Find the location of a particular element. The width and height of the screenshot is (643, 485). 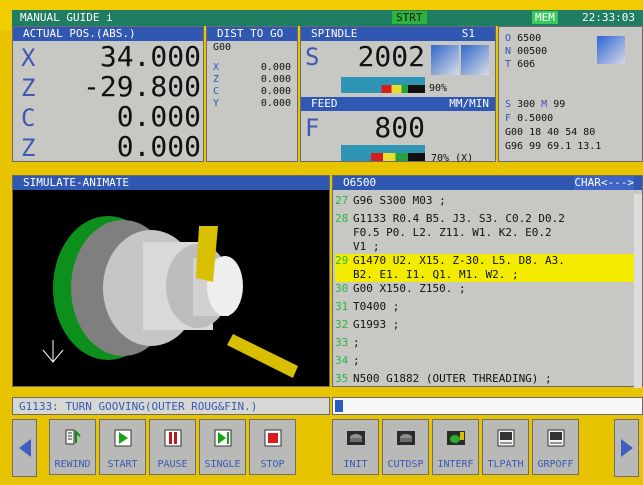

input-line is located at coordinates (487, 406).